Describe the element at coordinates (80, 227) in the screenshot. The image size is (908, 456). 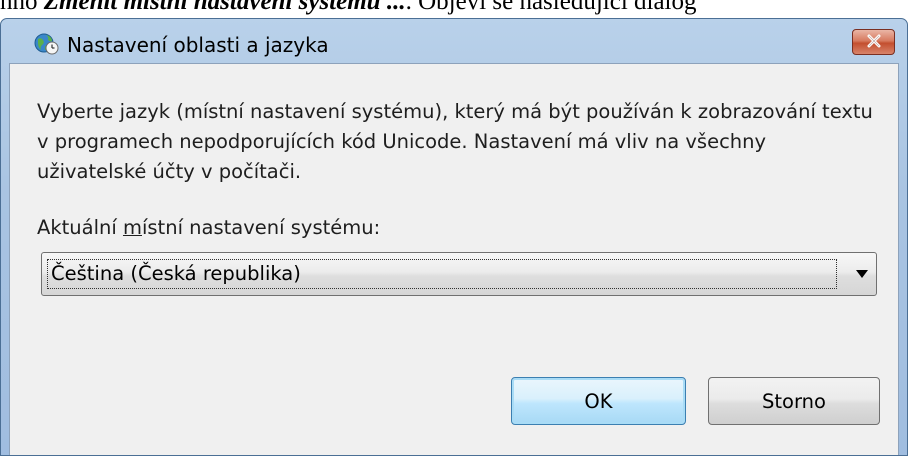
I see `locale-combo-label-pre: Aktuální` at that location.